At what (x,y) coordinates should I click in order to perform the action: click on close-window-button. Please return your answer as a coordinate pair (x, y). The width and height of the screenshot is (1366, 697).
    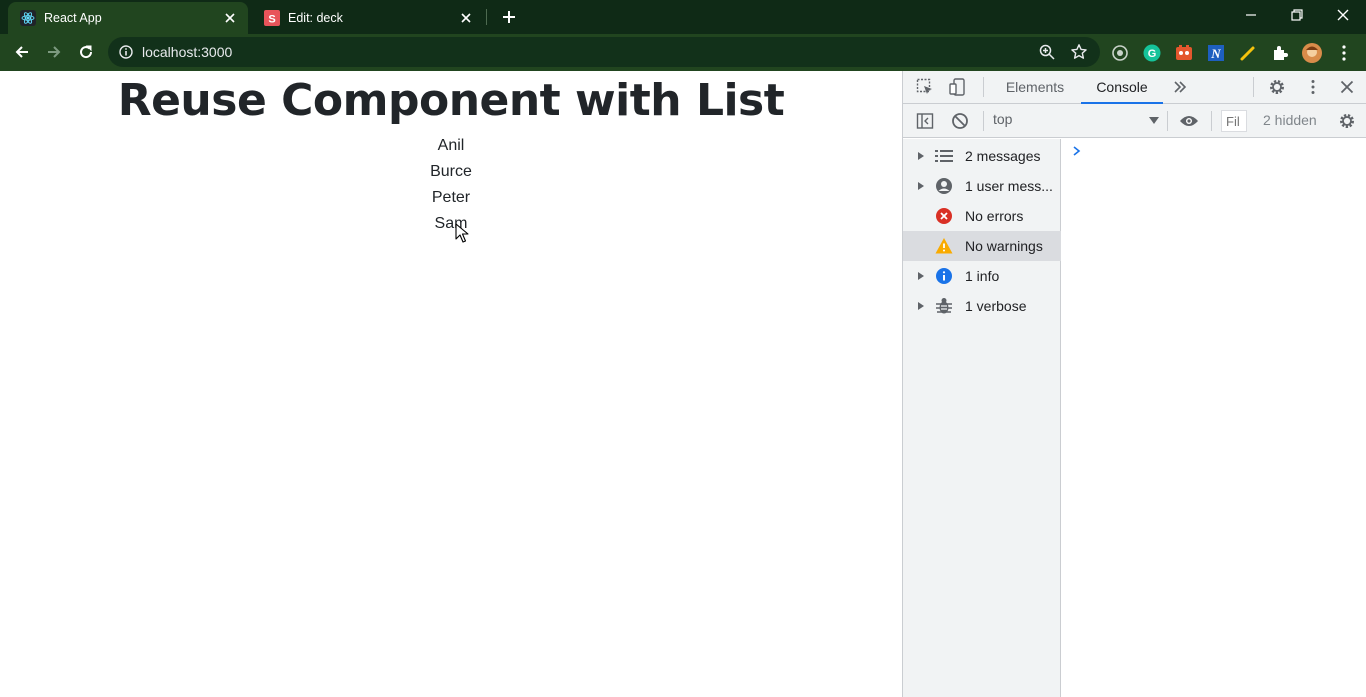
    Looking at the image, I should click on (1343, 15).